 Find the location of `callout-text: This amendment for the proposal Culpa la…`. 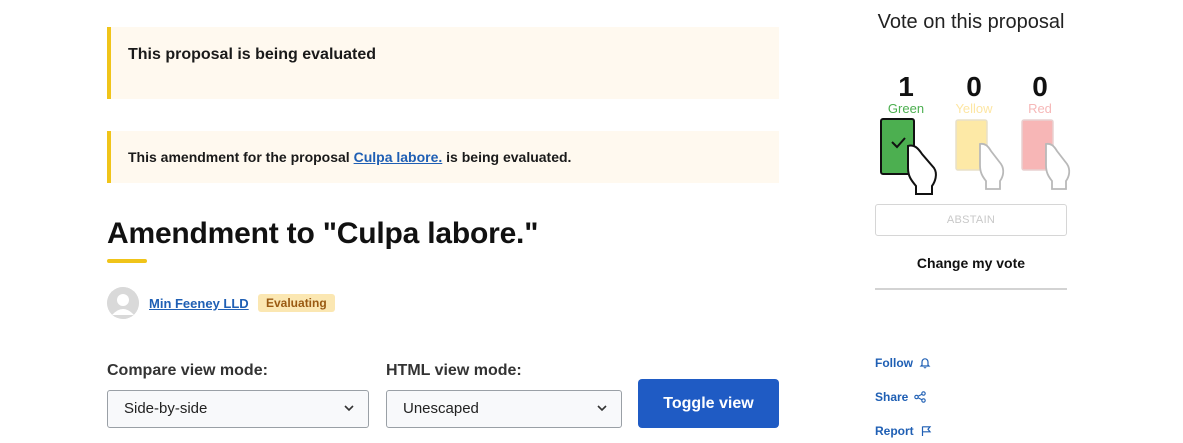

callout-text: This amendment for the proposal Culpa la… is located at coordinates (349, 157).